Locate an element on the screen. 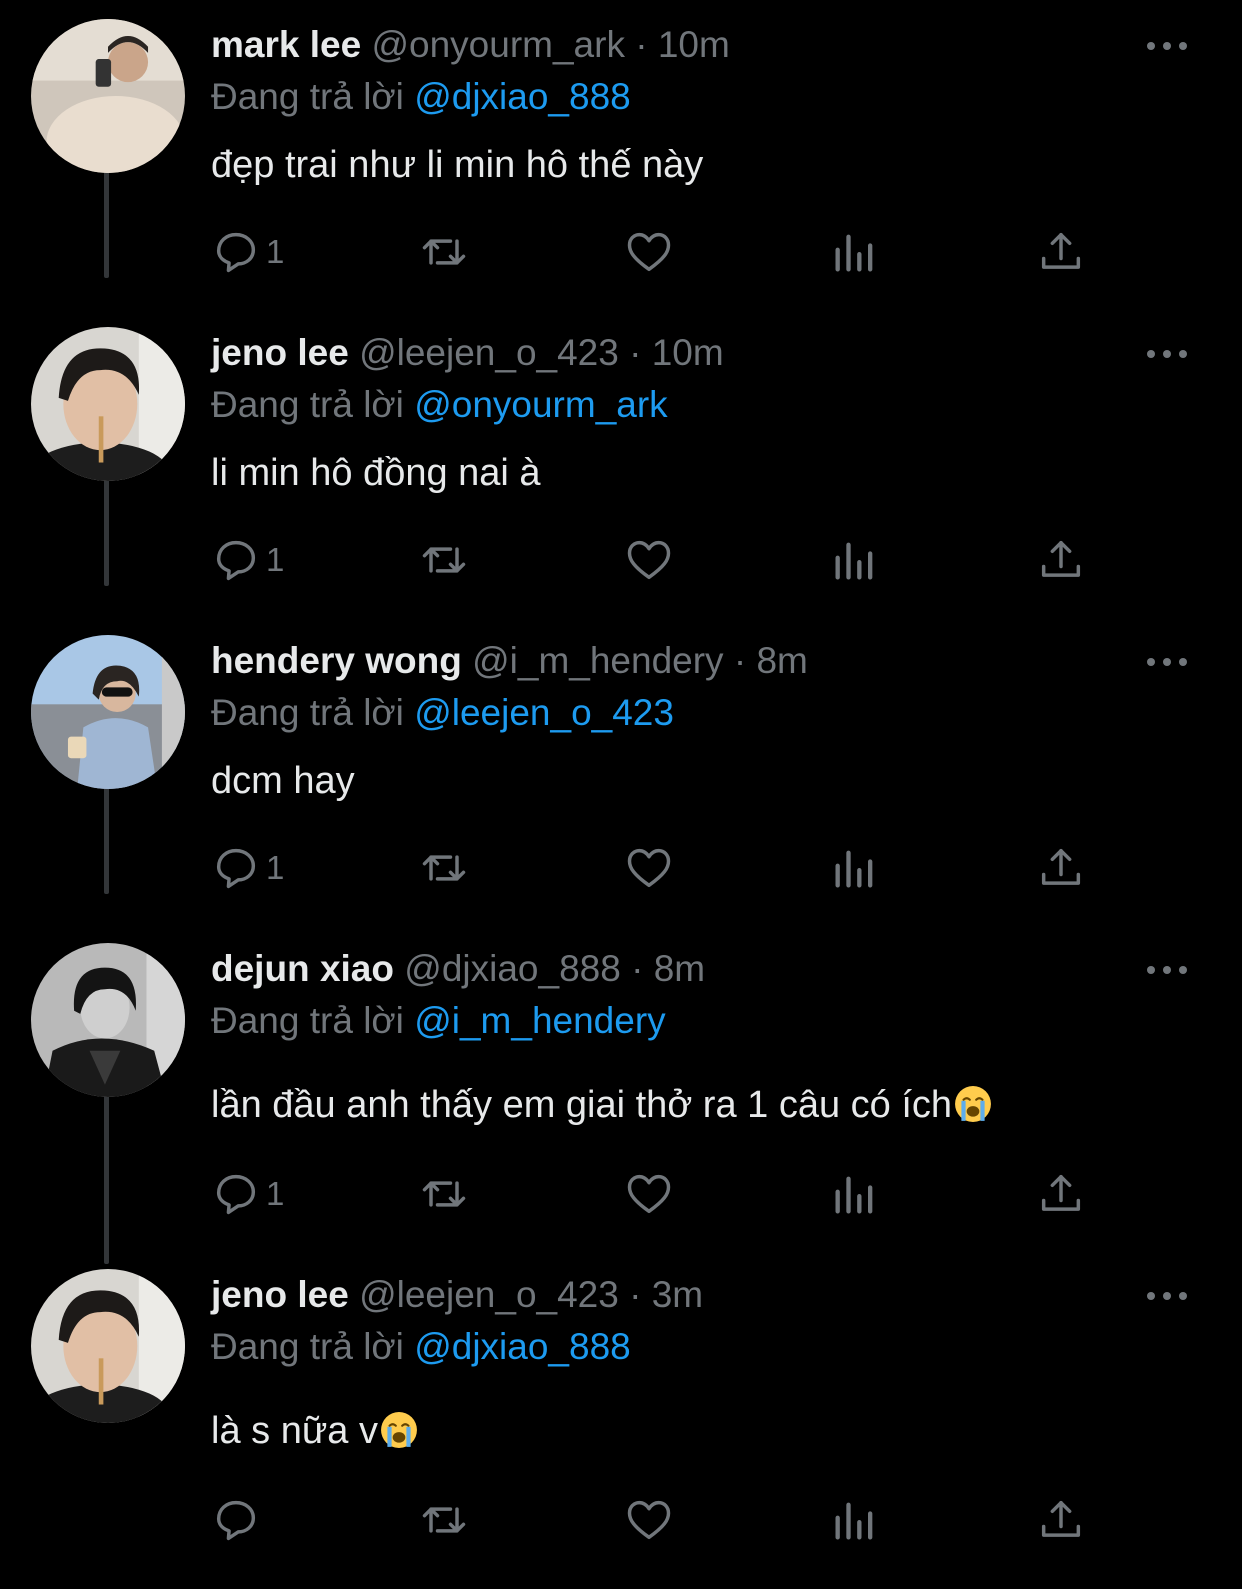  tweet-header: mark lee @onyourm_ark · 10m is located at coordinates (470, 45).